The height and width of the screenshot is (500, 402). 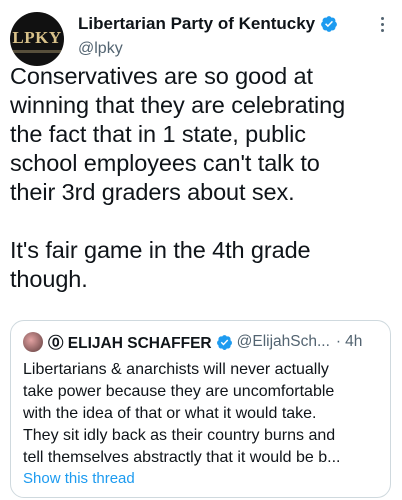 What do you see at coordinates (37, 51) in the screenshot?
I see `avatar-decoration` at bounding box center [37, 51].